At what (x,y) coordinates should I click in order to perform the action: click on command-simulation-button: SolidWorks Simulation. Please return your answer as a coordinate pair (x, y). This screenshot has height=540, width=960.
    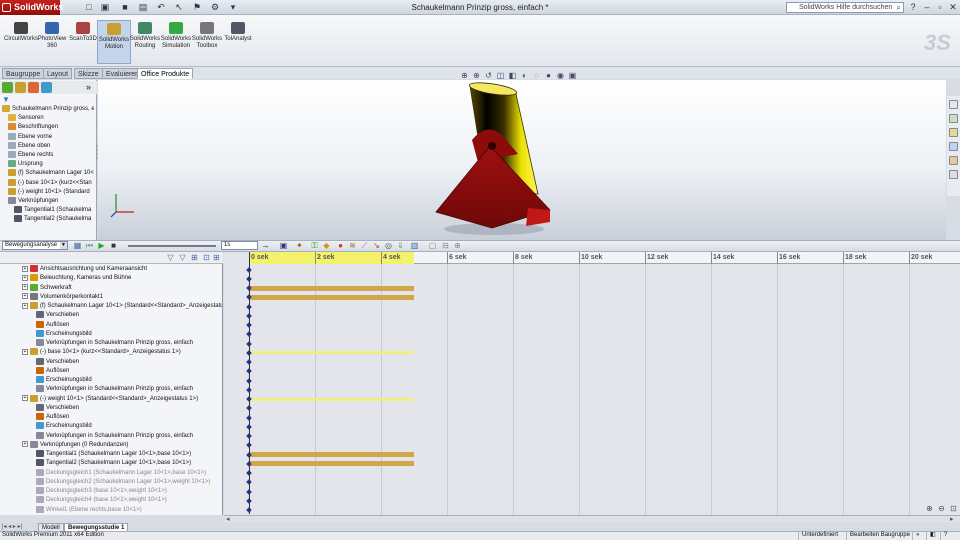
    Looking at the image, I should click on (176, 42).